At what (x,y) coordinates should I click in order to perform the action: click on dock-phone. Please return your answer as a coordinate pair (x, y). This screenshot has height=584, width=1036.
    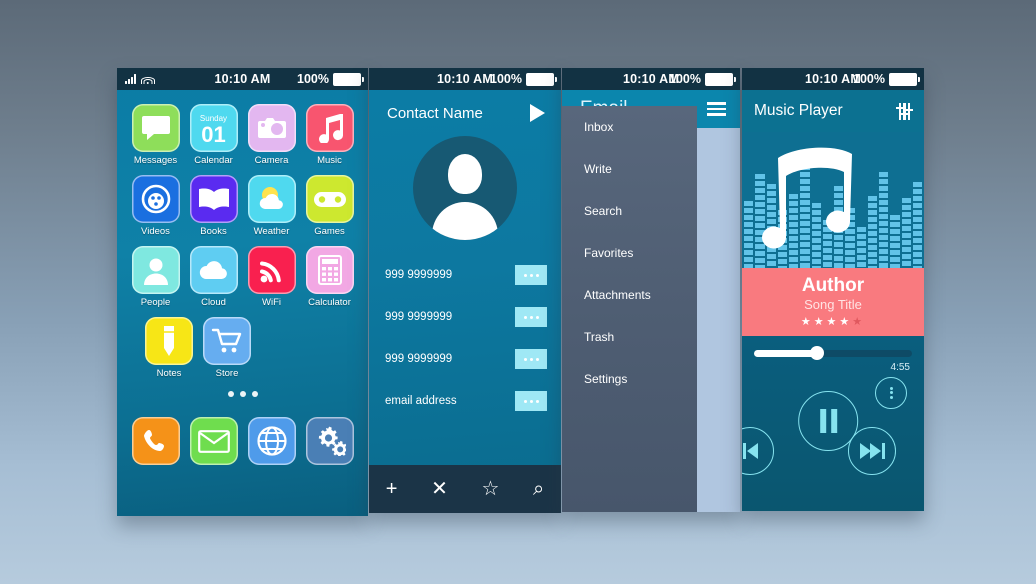
    Looking at the image, I should click on (155, 441).